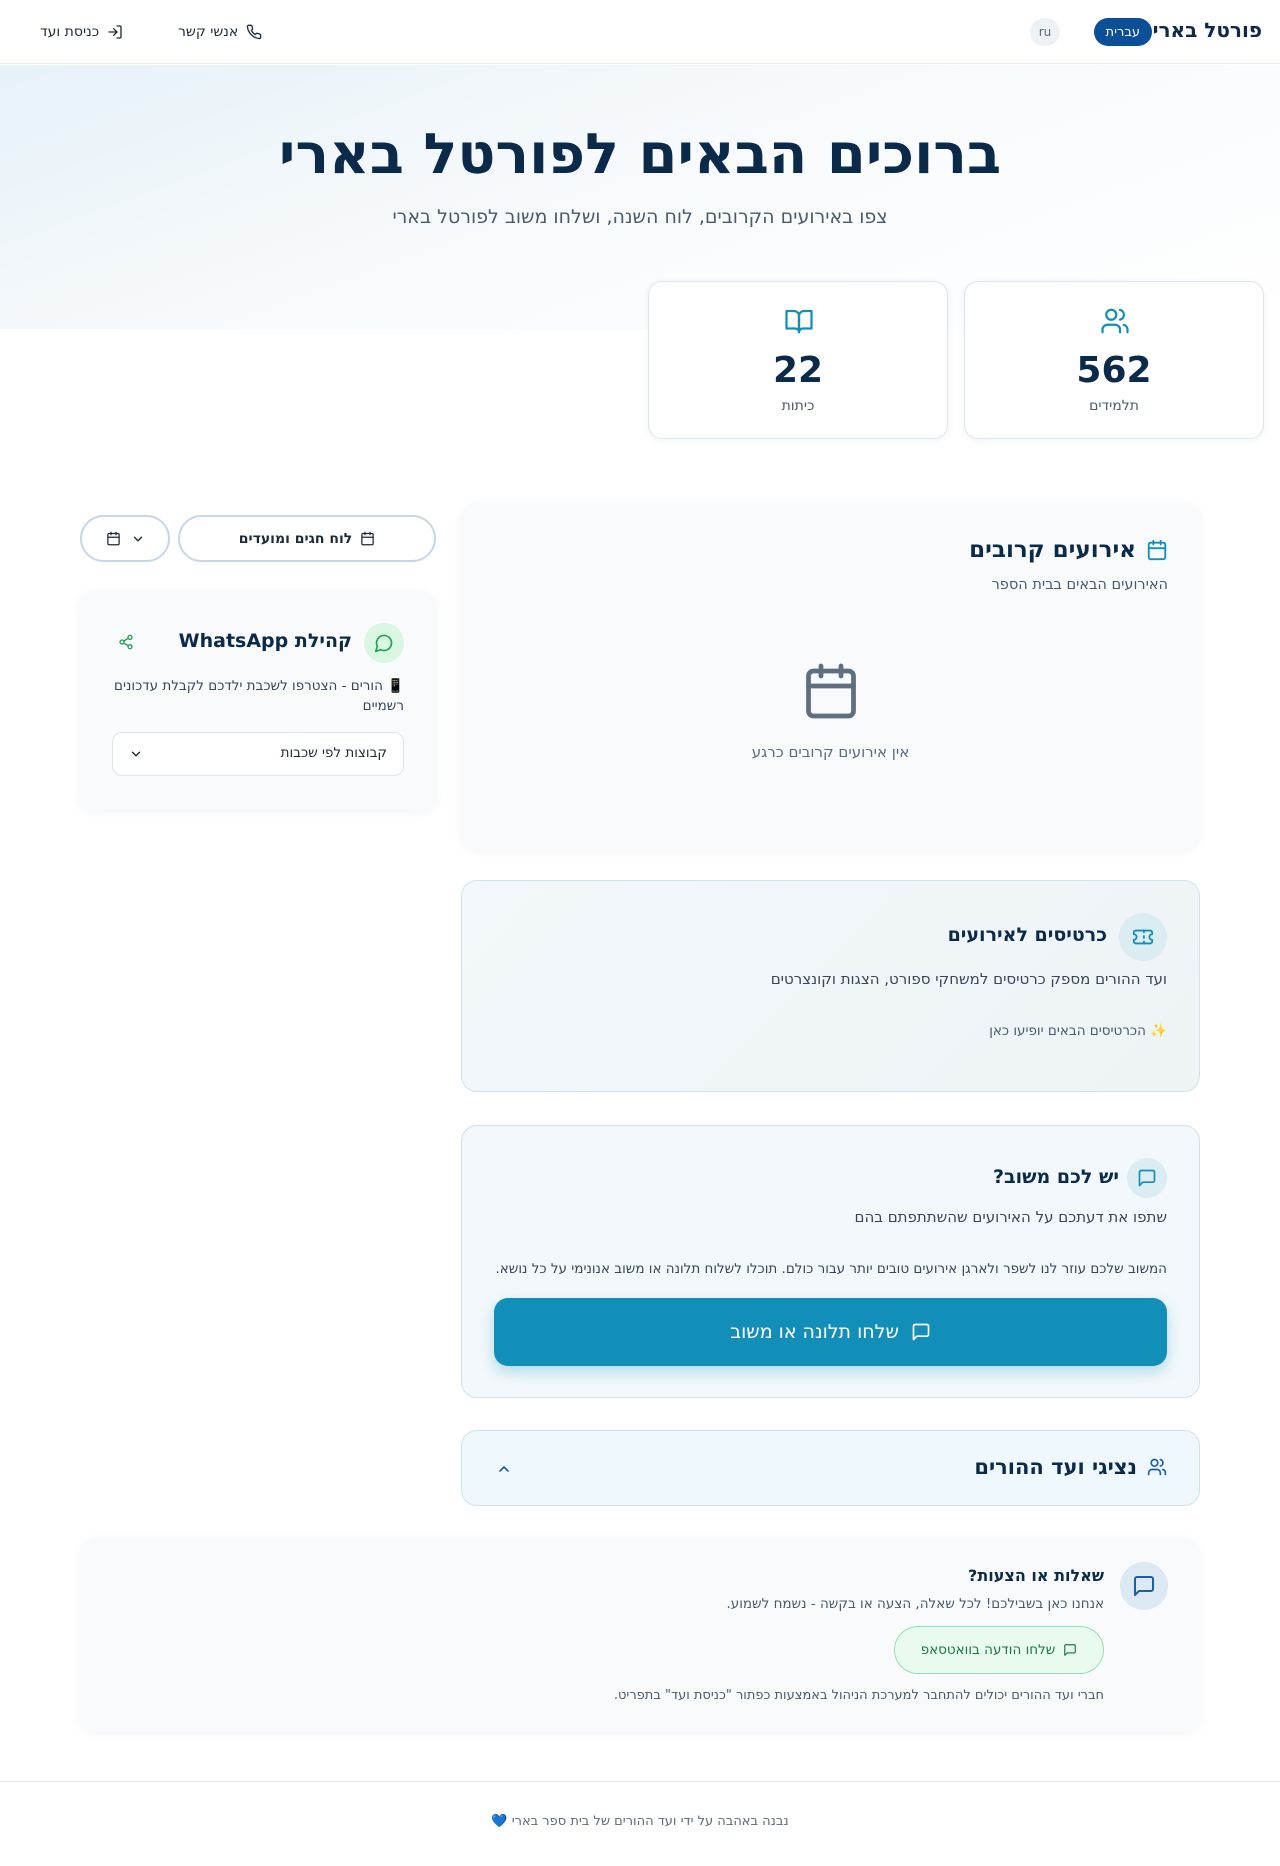 This screenshot has height=1866, width=1280. Describe the element at coordinates (208, 32) in the screenshot. I see `contacts-label: אנשי קשר` at that location.